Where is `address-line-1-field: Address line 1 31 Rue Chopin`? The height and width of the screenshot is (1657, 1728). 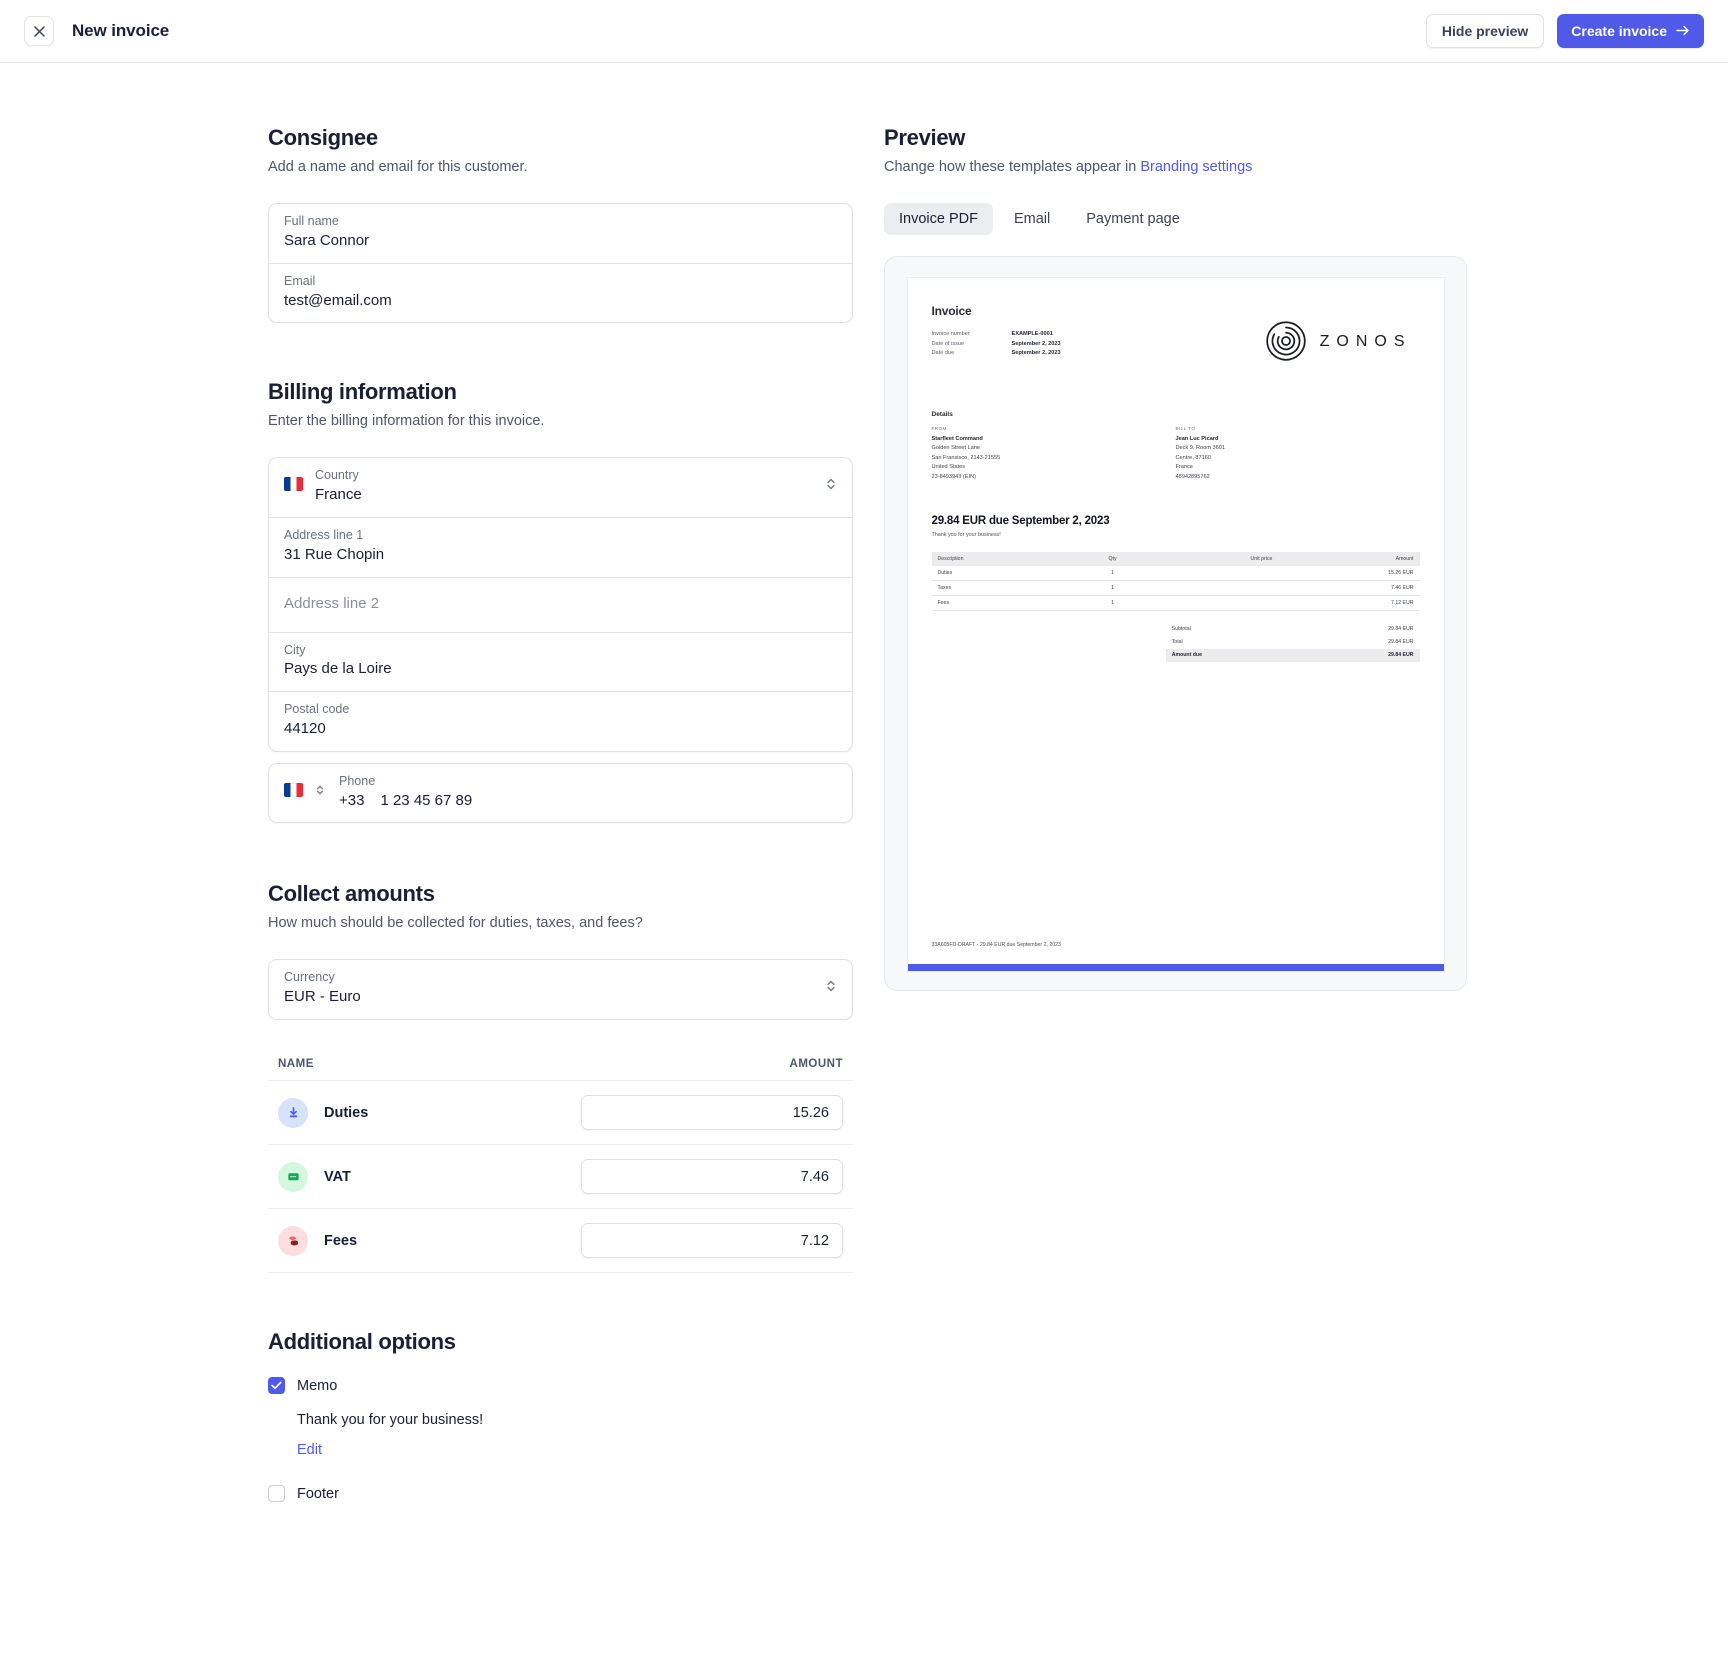 address-line-1-field: Address line 1 31 Rue Chopin is located at coordinates (560, 547).